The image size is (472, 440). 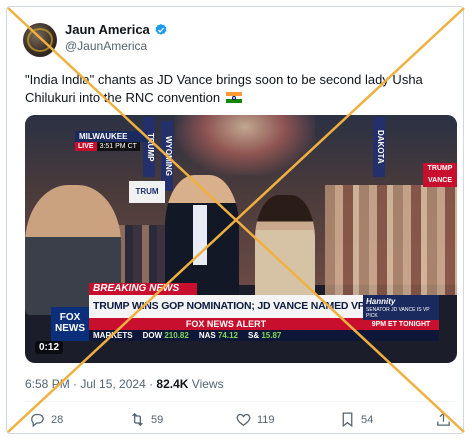 I want to click on video-duration: 0:12, so click(x=49, y=347).